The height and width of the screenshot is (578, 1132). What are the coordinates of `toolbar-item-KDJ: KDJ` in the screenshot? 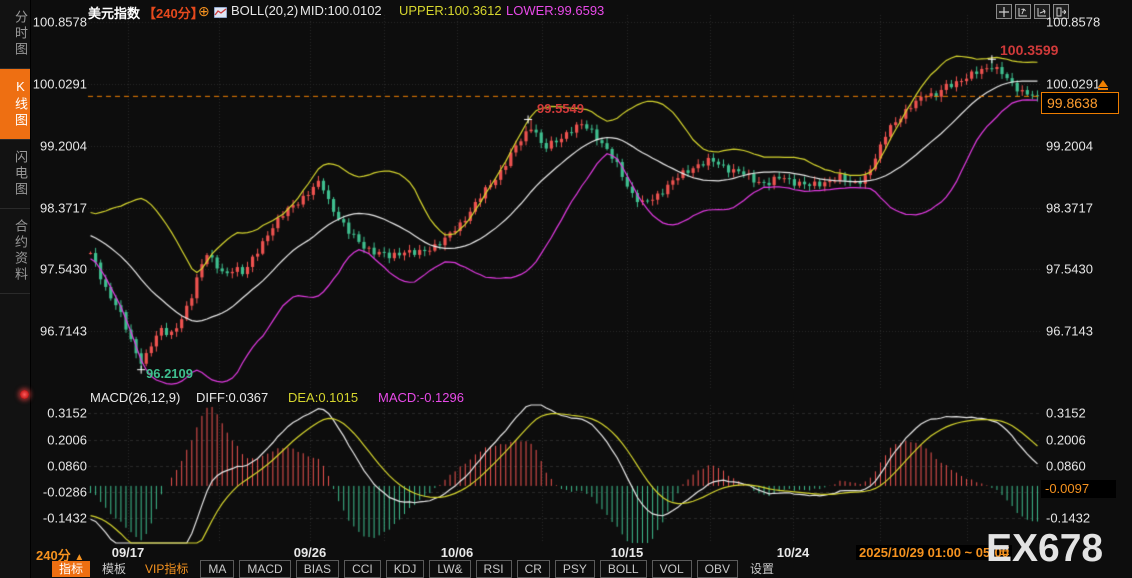 It's located at (405, 569).